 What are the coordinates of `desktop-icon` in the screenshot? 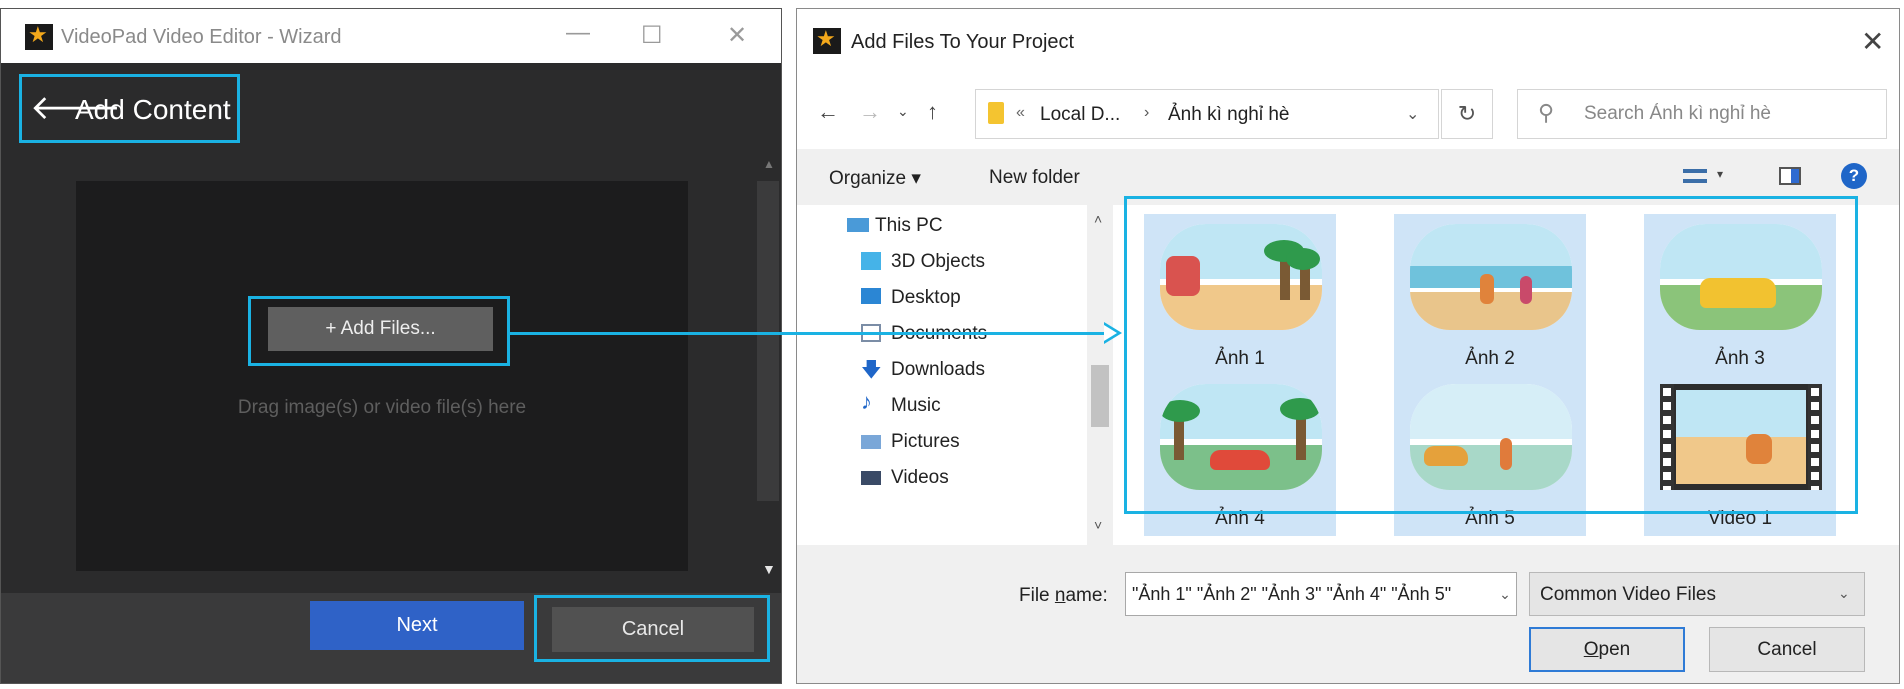 It's located at (871, 296).